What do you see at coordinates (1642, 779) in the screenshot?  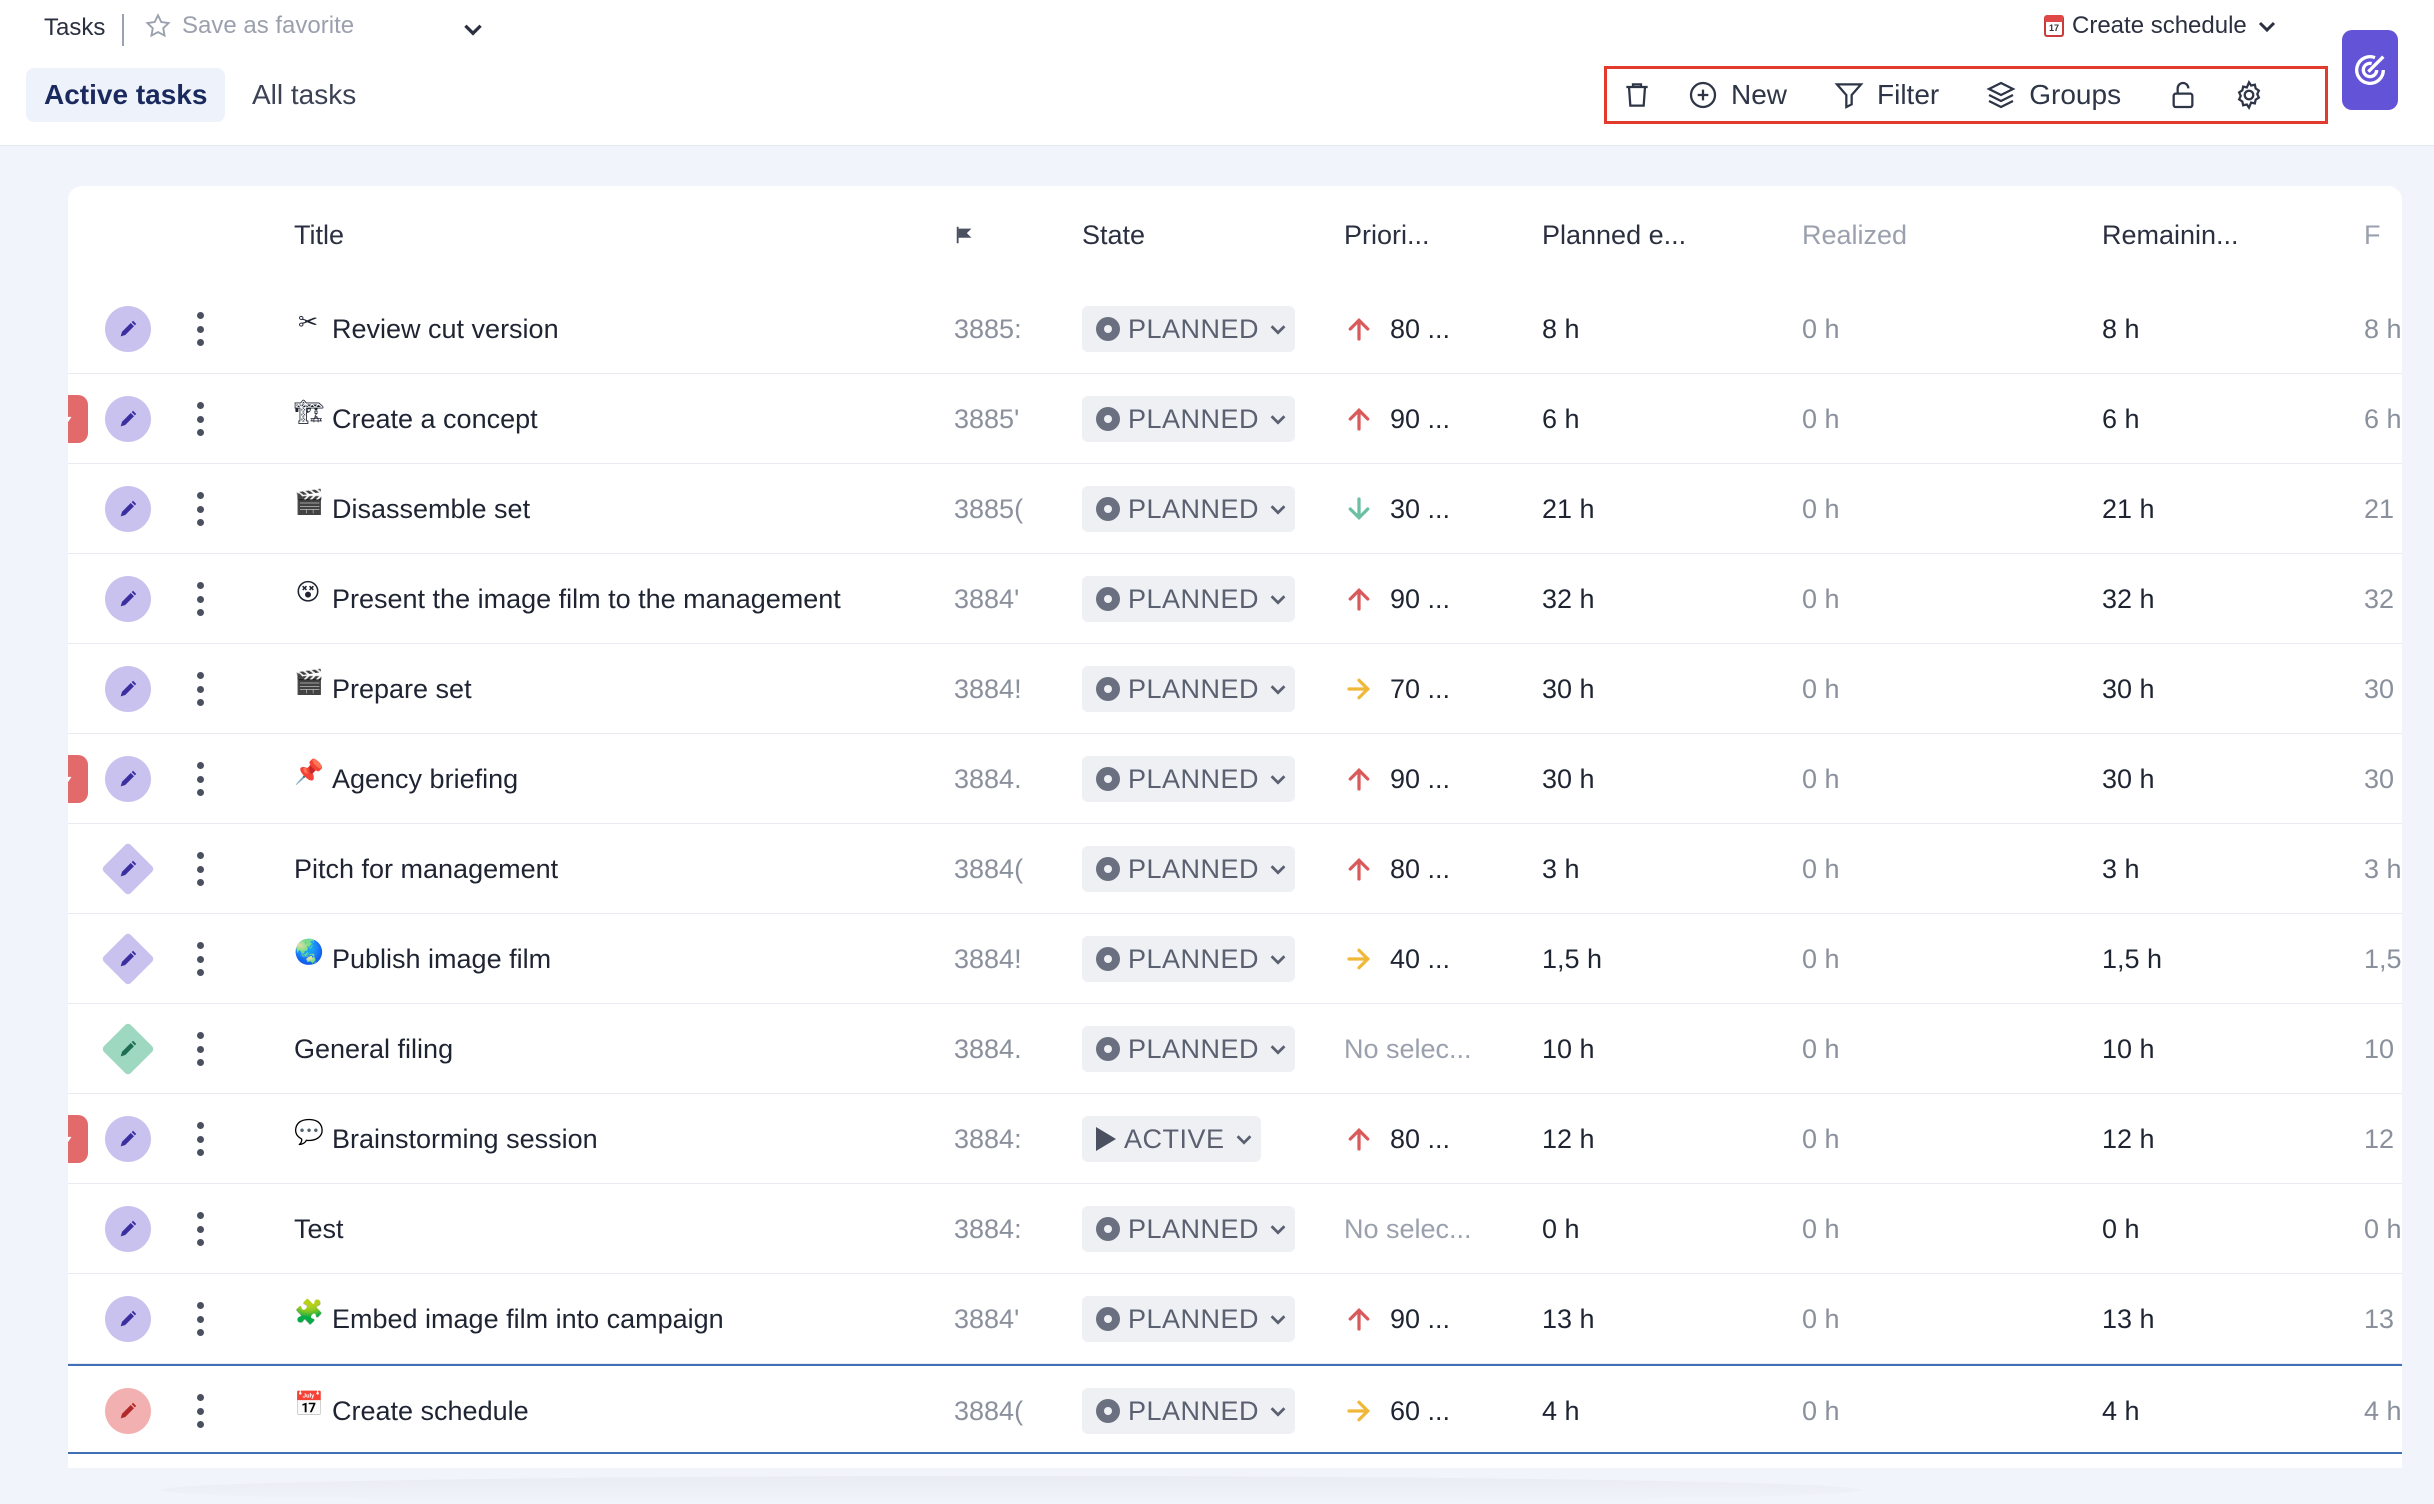 I see `planned-effort: 30 h` at bounding box center [1642, 779].